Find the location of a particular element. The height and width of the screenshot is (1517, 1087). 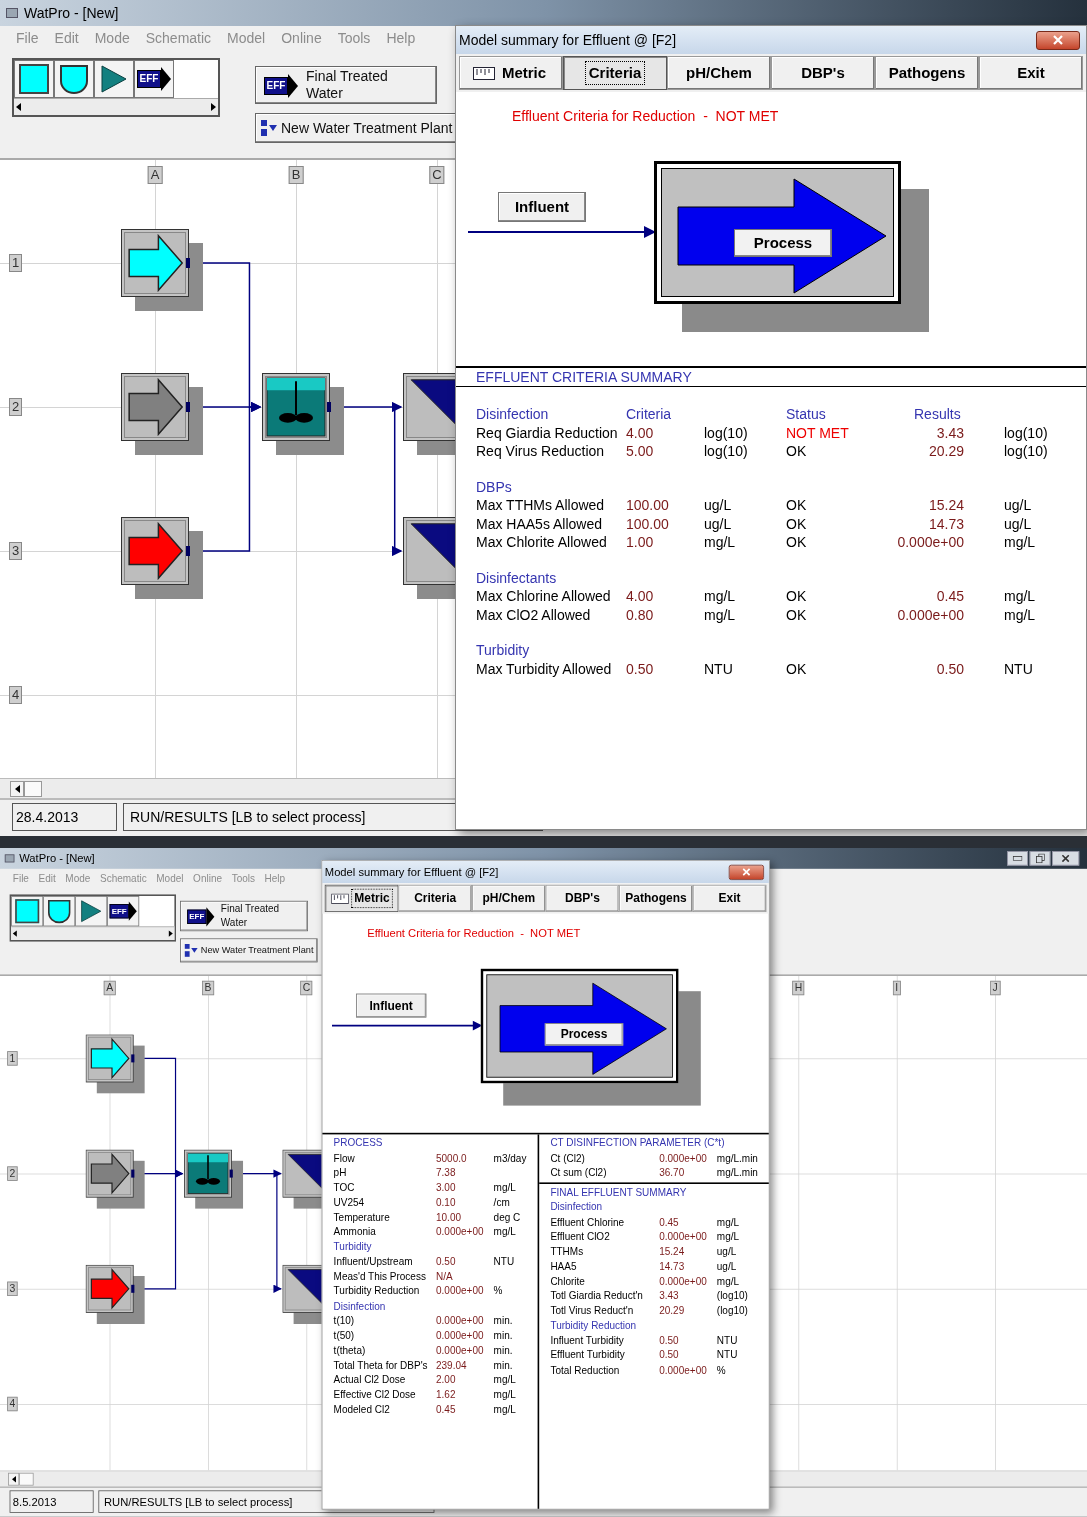

unit-text: /cm is located at coordinates (502, 1202).